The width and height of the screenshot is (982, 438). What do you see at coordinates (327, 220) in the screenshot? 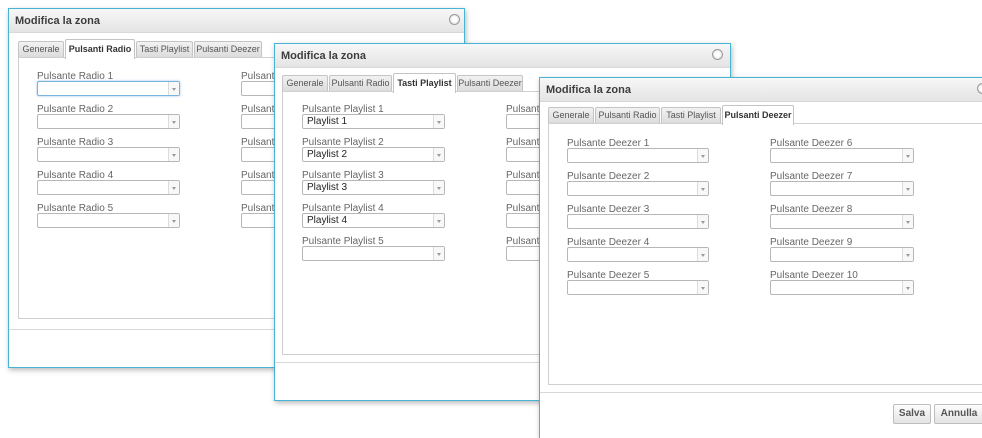
I see `select-value: Playlist 4` at bounding box center [327, 220].